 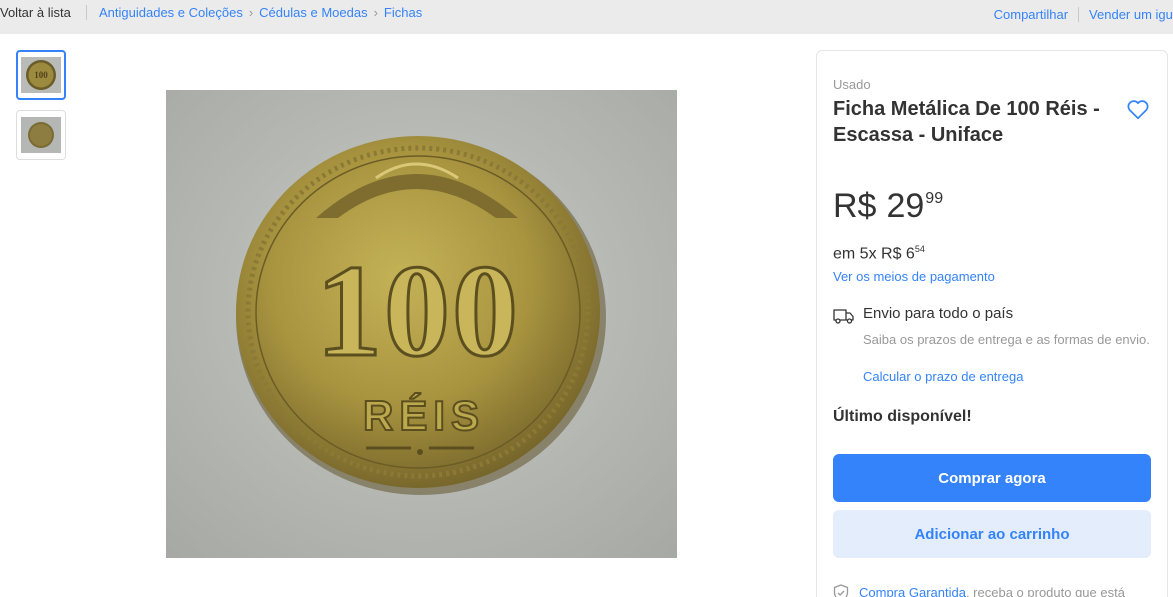 I want to click on shield-check-icon, so click(x=841, y=590).